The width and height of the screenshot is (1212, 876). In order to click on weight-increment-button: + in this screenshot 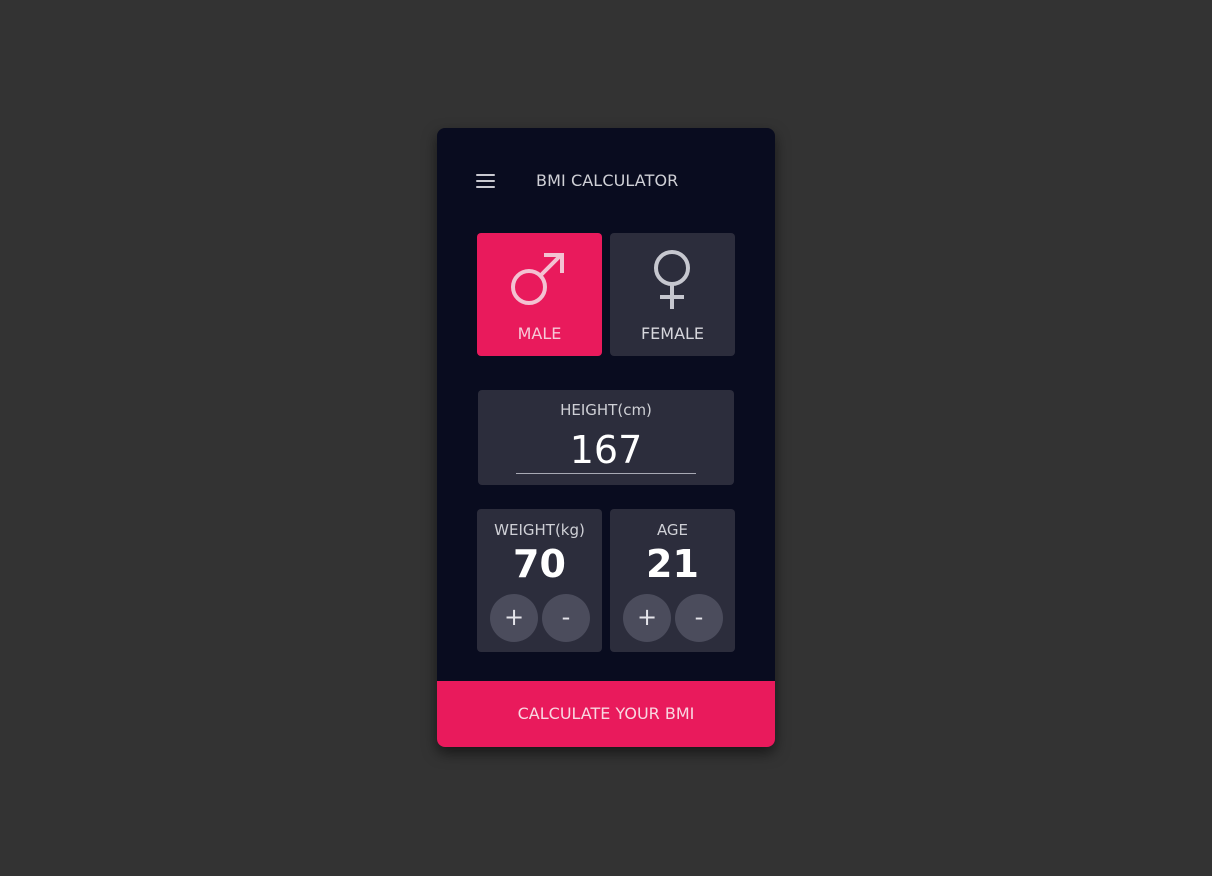, I will do `click(514, 618)`.